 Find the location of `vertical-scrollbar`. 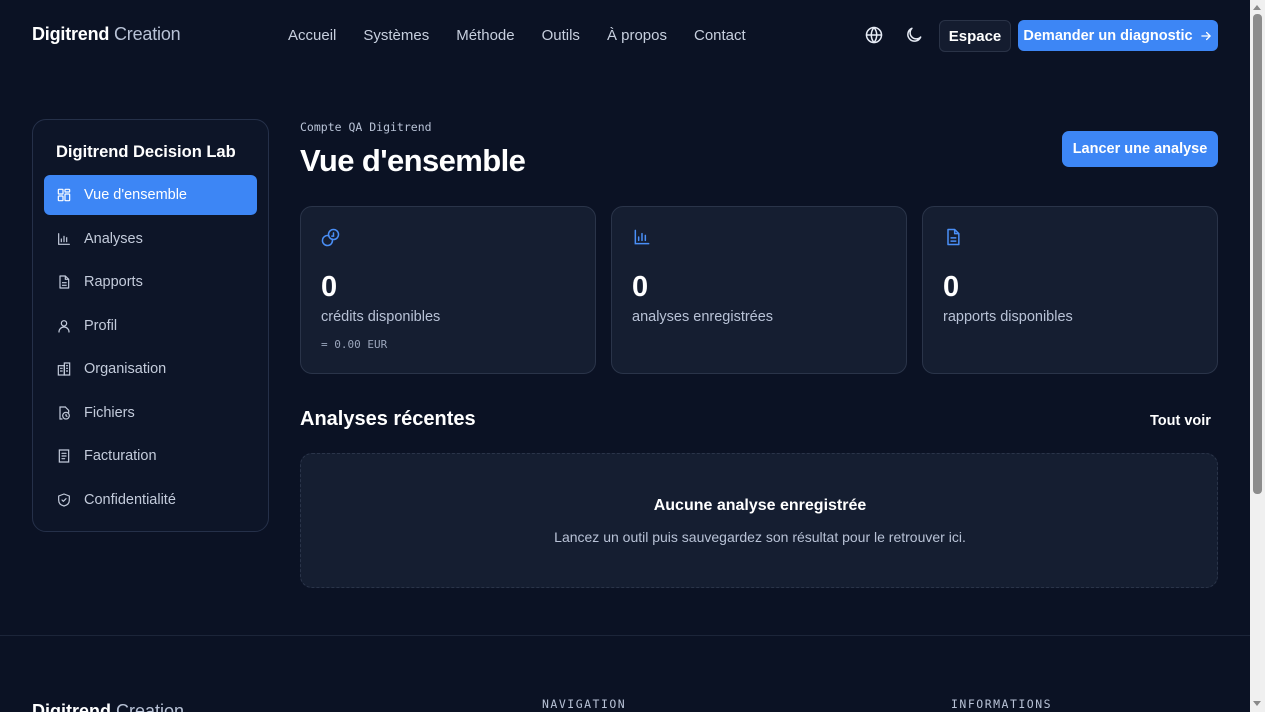

vertical-scrollbar is located at coordinates (1257, 356).